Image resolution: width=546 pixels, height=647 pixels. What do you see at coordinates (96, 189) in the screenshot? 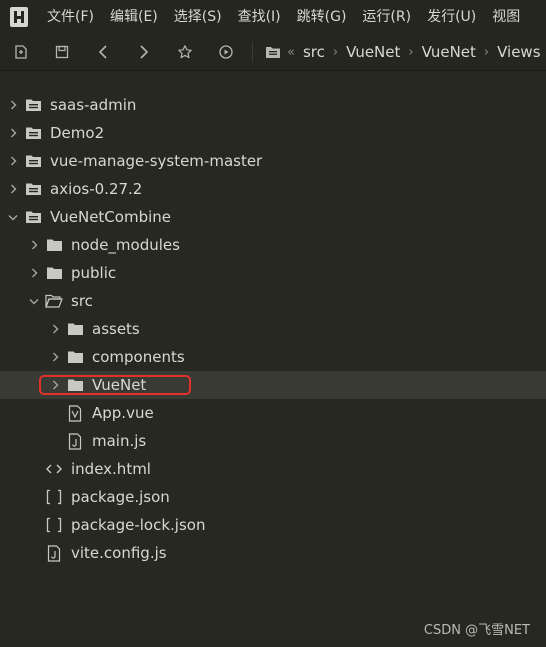
I see `tree-item-label: axios-0.27.2` at bounding box center [96, 189].